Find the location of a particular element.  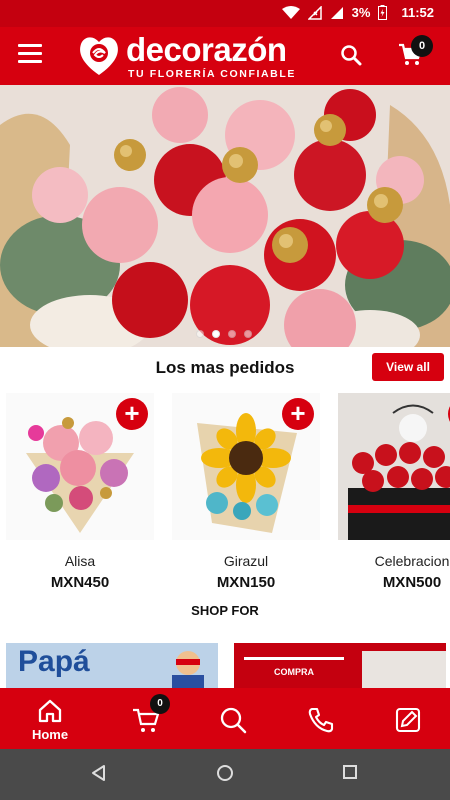

brand-tagline: TU FLORERÍA CONFIABLE is located at coordinates (212, 74).